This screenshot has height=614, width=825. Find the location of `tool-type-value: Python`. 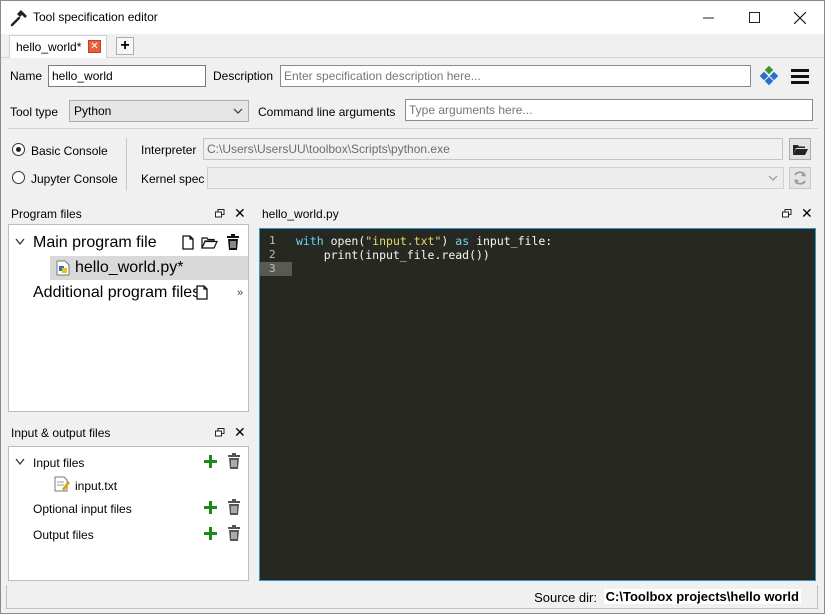

tool-type-value: Python is located at coordinates (93, 111).